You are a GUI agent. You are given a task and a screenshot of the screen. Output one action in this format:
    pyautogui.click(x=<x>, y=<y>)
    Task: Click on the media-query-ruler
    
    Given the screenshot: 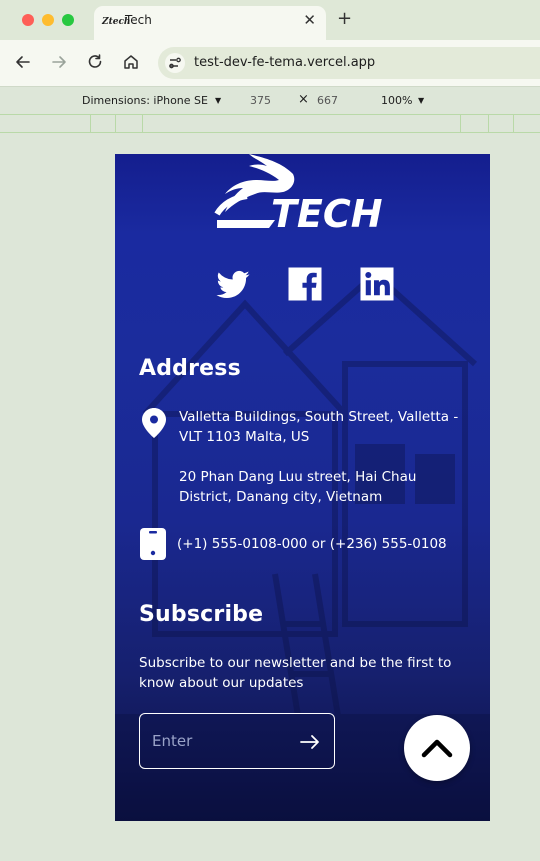 What is the action you would take?
    pyautogui.click(x=270, y=123)
    